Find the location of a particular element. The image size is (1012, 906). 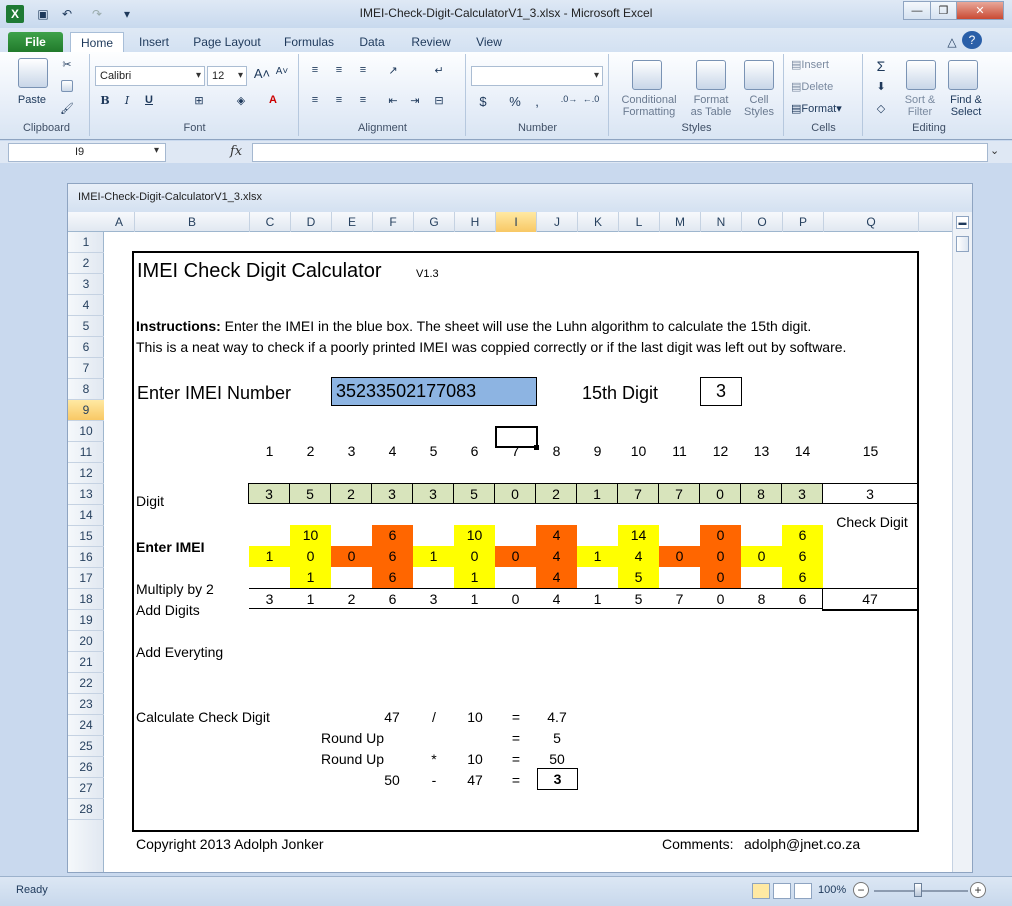

imei-digit-4: 3 is located at coordinates (392, 493).